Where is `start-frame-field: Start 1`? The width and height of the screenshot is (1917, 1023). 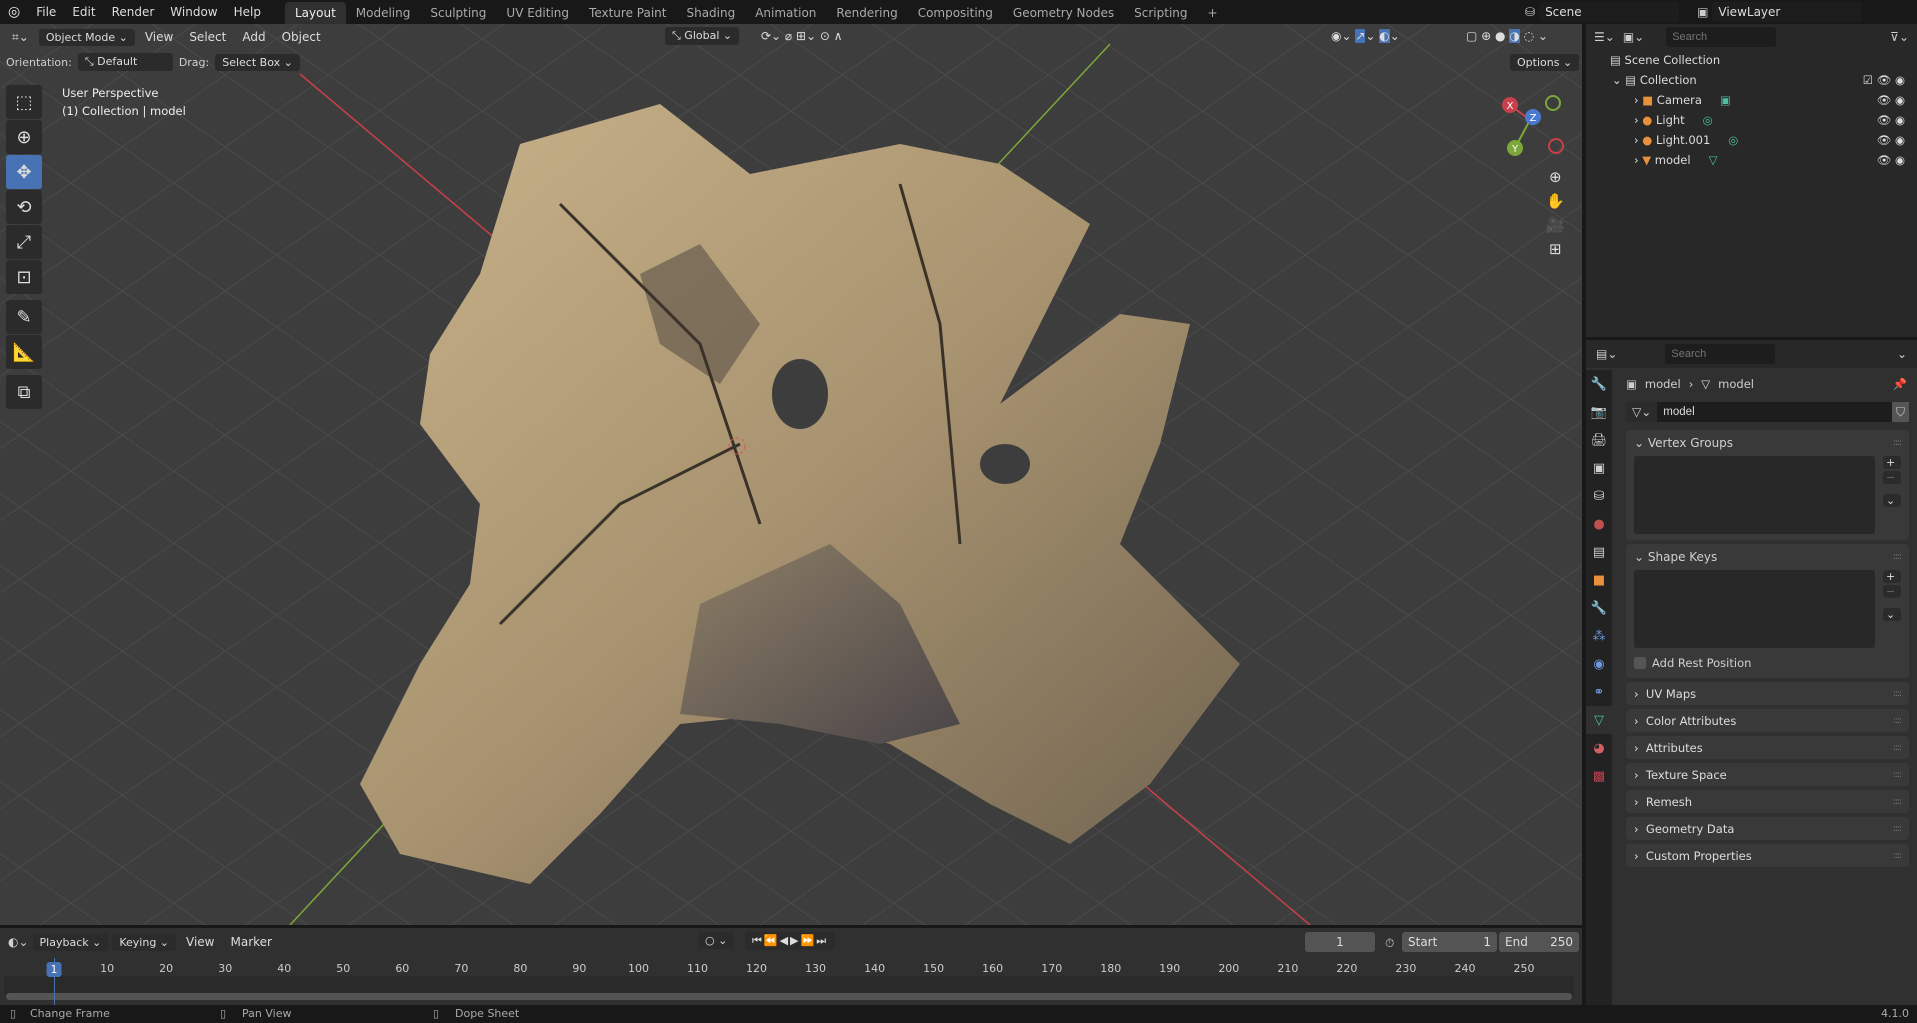
start-frame-field: Start 1 is located at coordinates (1449, 942).